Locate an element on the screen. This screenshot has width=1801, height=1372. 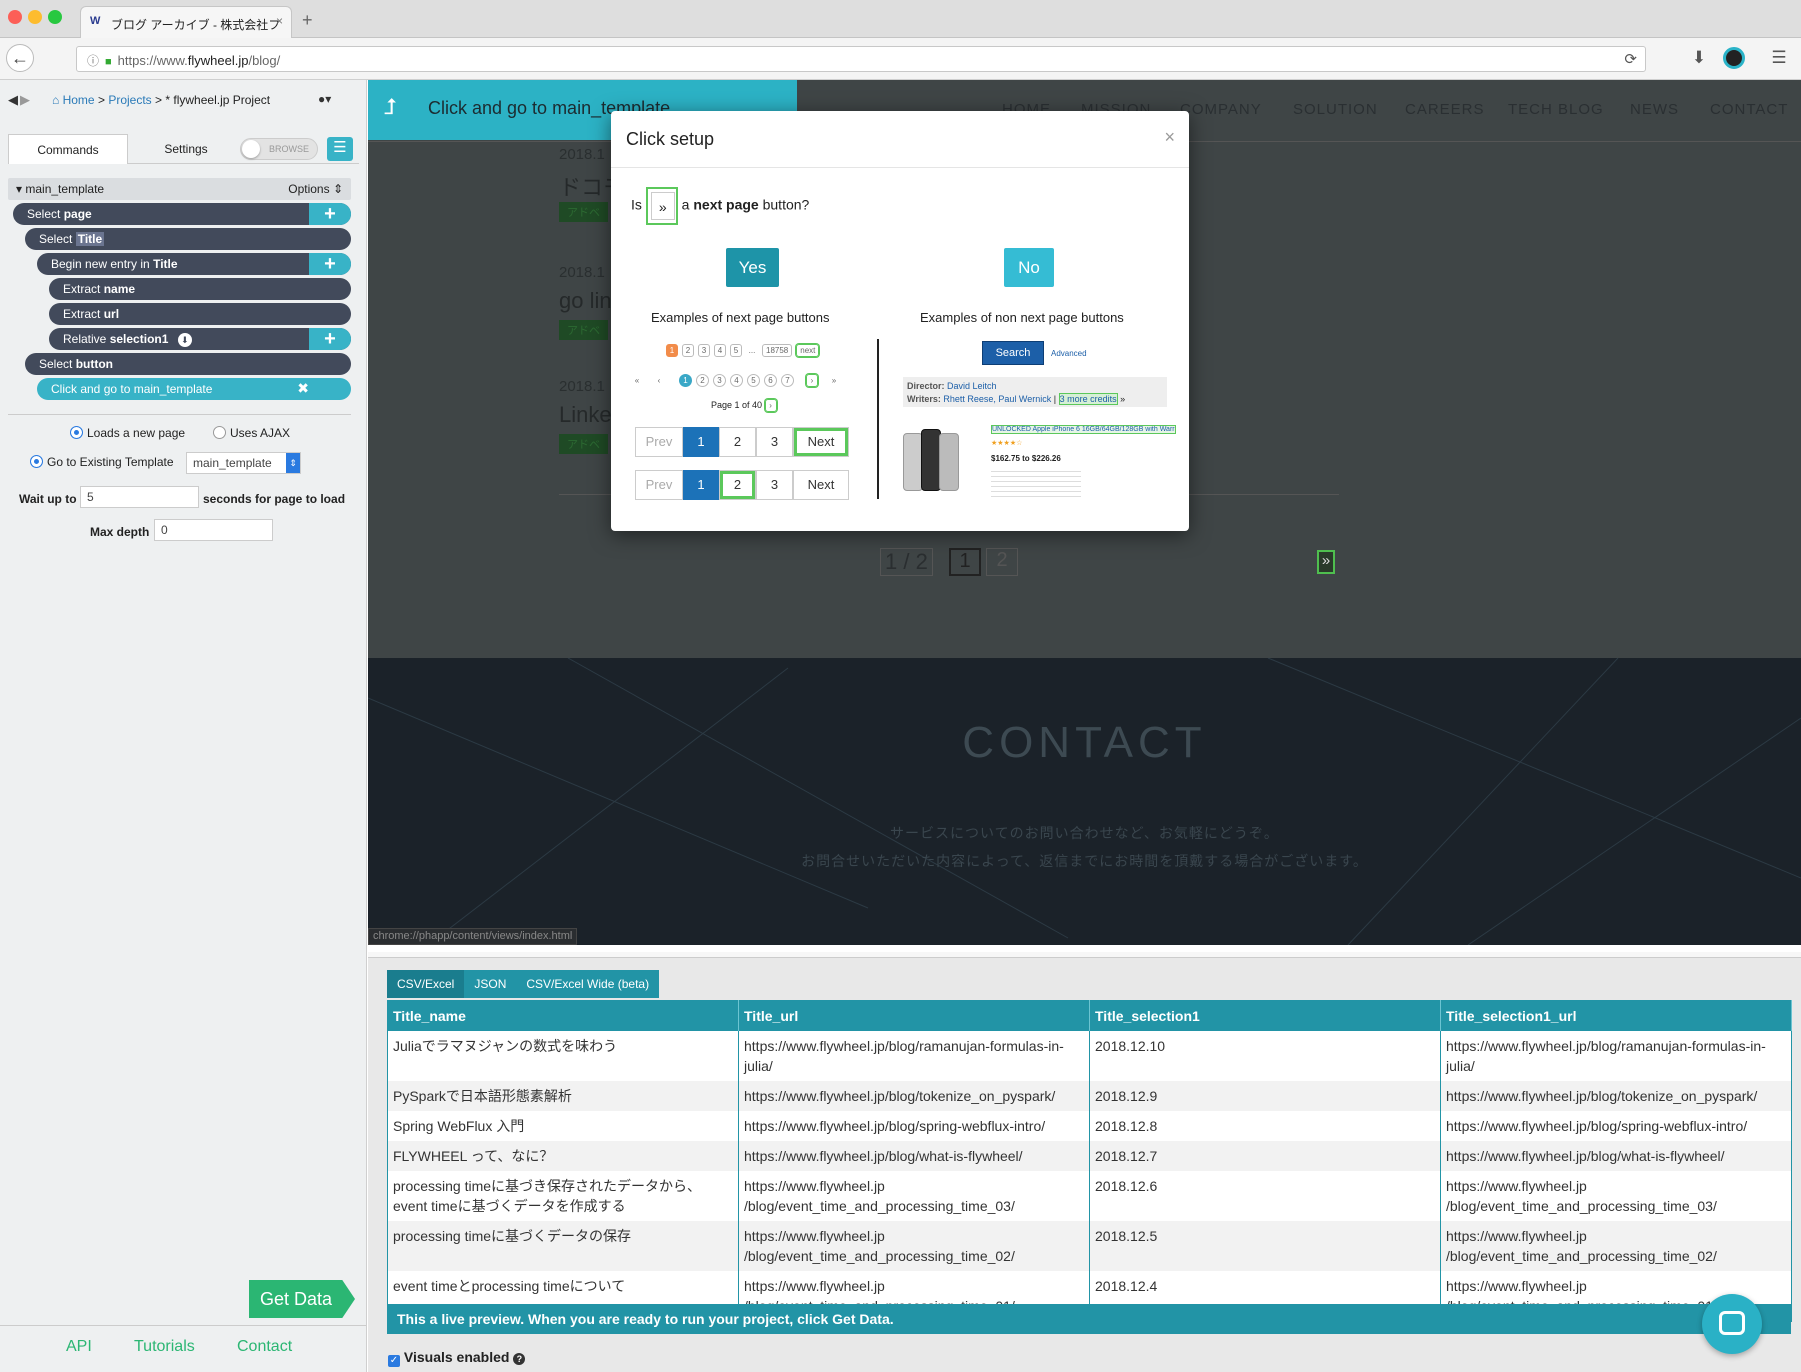
command-relative-selection: Relative selection1 ⬇ + is located at coordinates (200, 339).